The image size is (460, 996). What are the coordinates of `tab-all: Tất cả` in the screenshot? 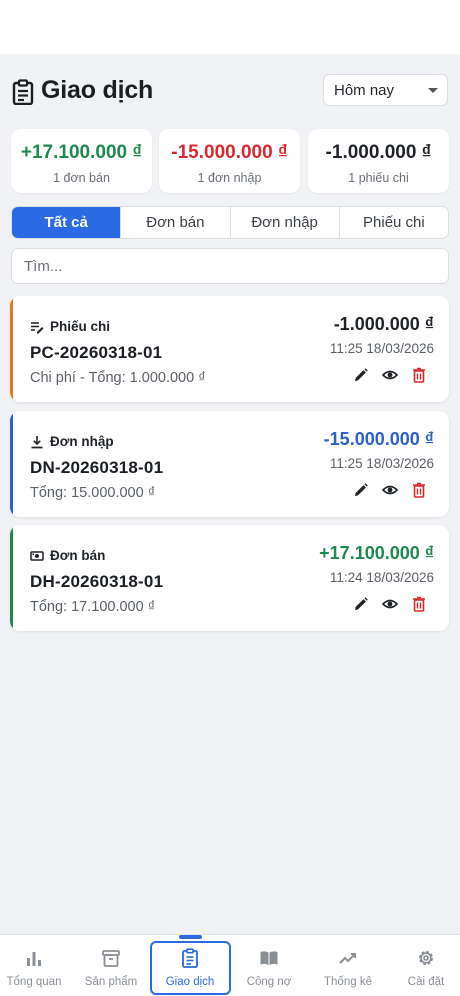 It's located at (66, 222).